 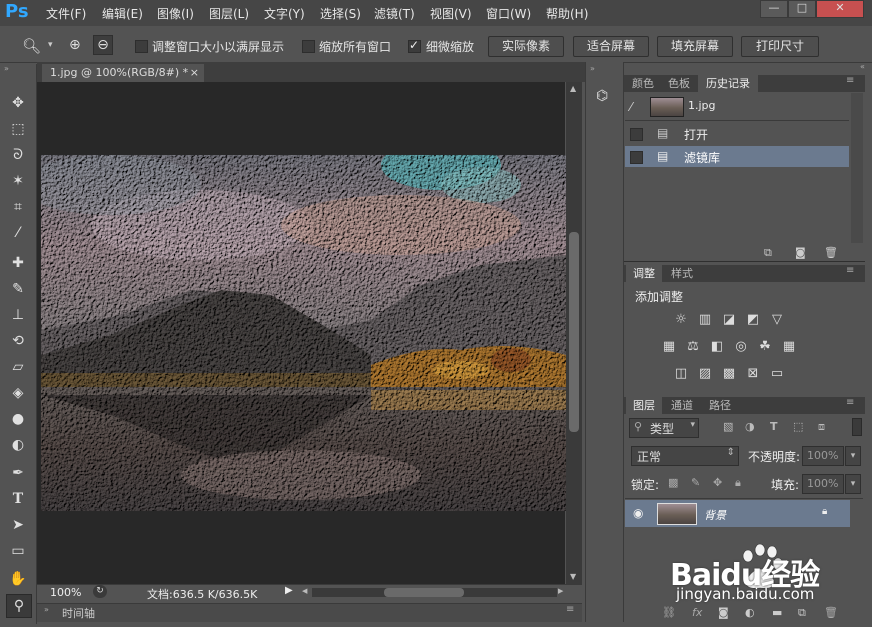 I want to click on eye-icon: ◉, so click(x=638, y=513).